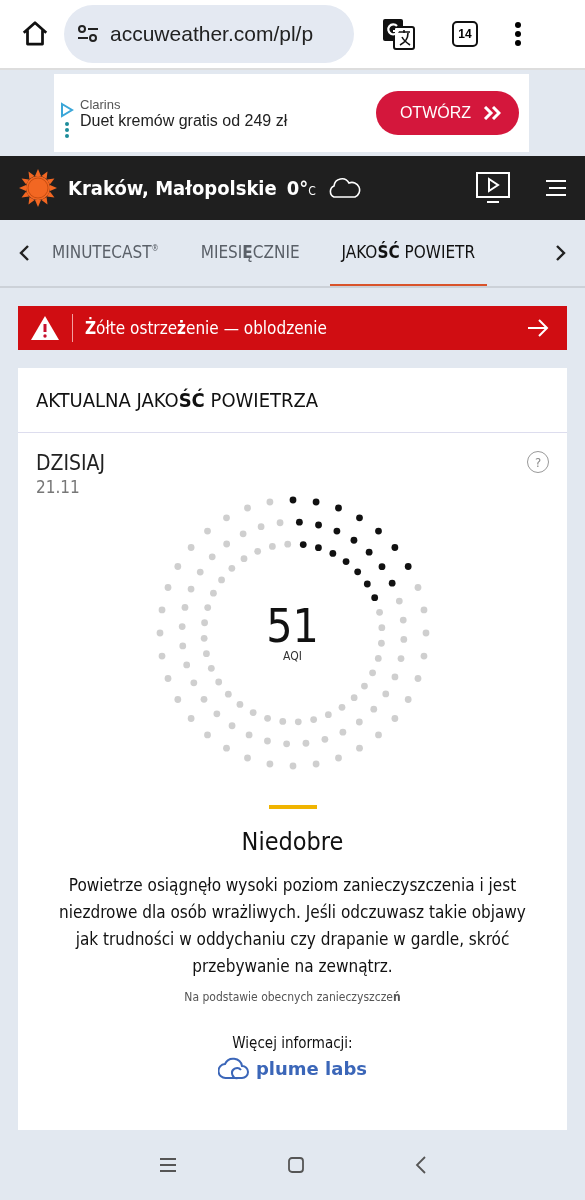 The height and width of the screenshot is (1200, 585). I want to click on video-icon, so click(493, 188).